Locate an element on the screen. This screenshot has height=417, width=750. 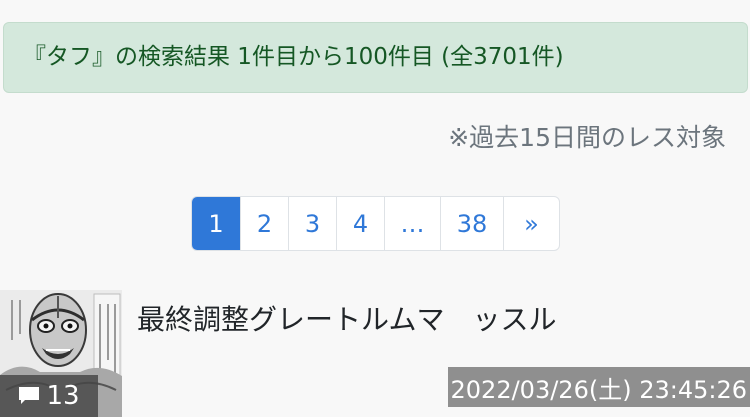
comment-icon is located at coordinates (29, 395).